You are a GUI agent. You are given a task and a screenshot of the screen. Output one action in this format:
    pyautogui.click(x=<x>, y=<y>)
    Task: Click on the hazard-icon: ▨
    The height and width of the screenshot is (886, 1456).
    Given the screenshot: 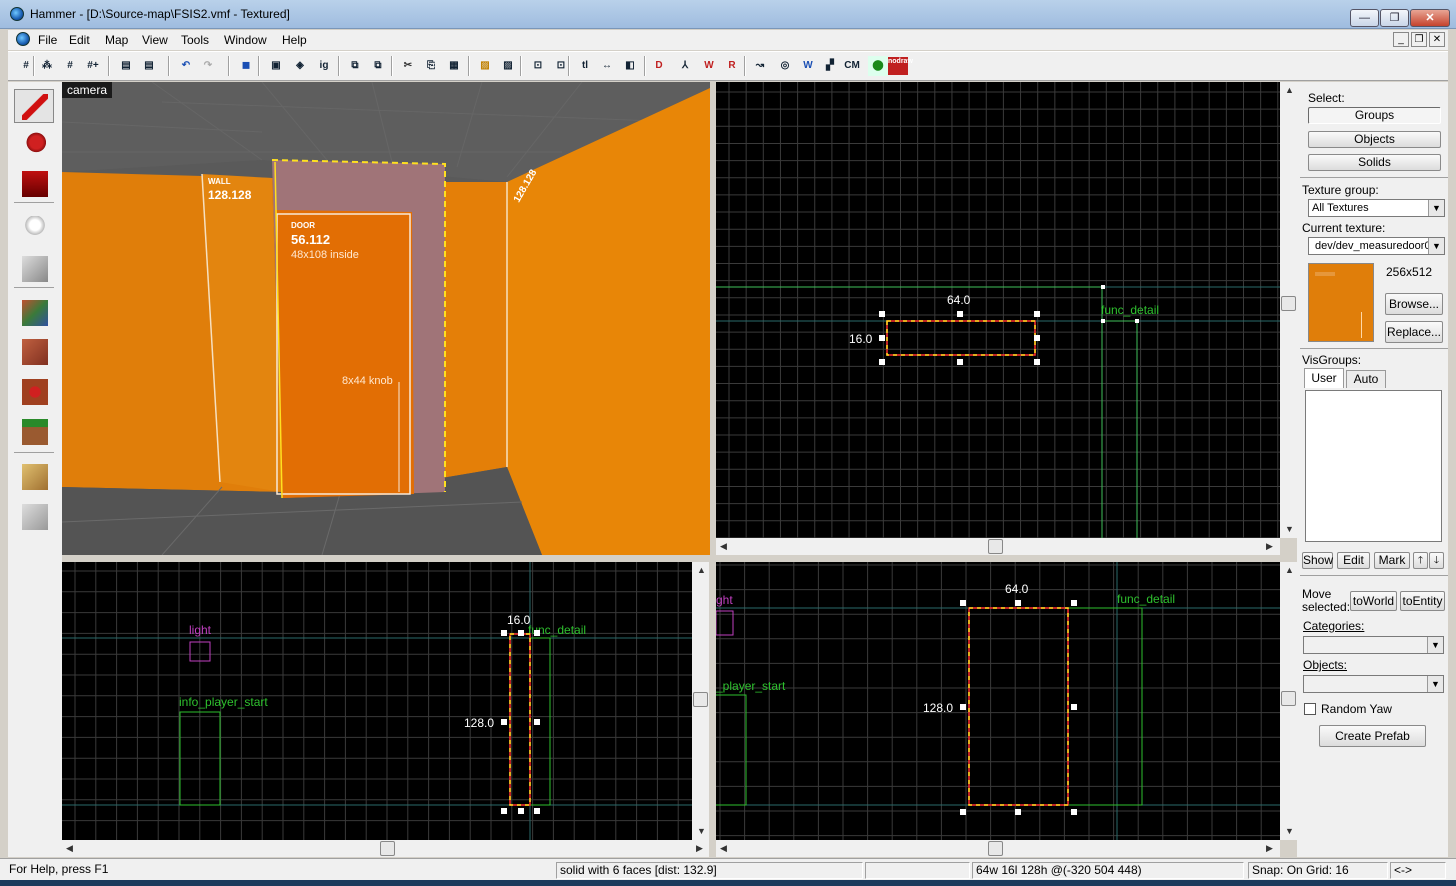 What is the action you would take?
    pyautogui.click(x=485, y=66)
    